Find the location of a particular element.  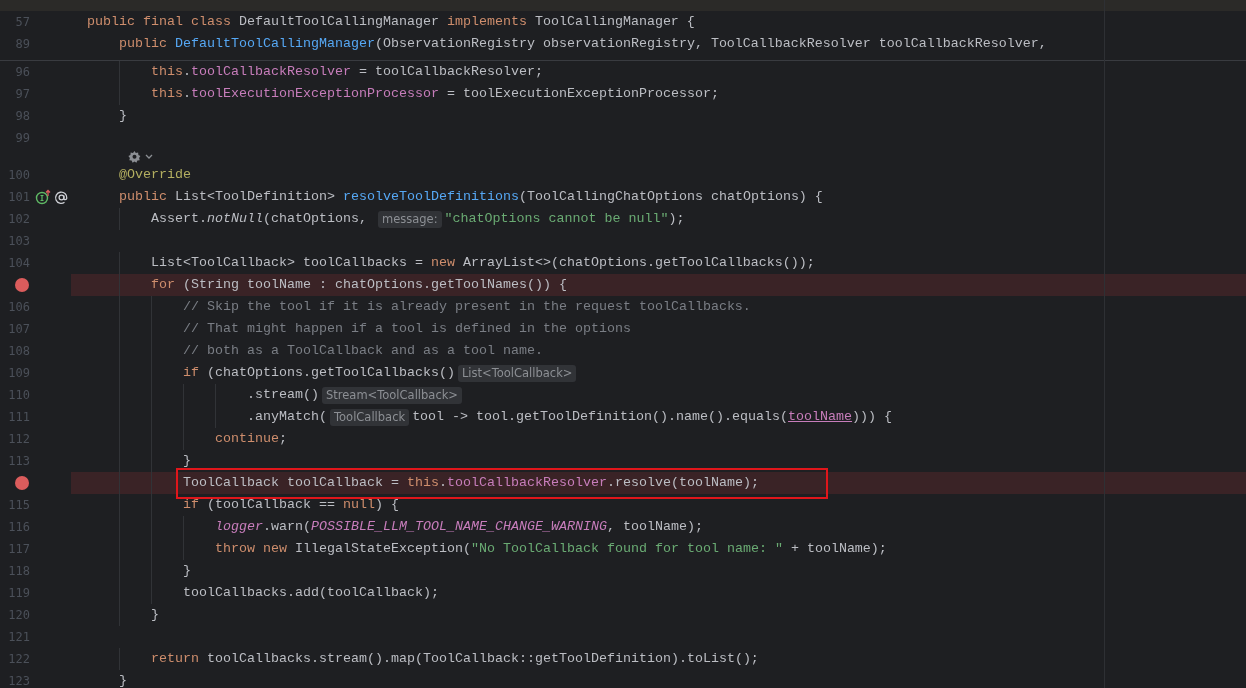

code-text: ; is located at coordinates (283, 439).